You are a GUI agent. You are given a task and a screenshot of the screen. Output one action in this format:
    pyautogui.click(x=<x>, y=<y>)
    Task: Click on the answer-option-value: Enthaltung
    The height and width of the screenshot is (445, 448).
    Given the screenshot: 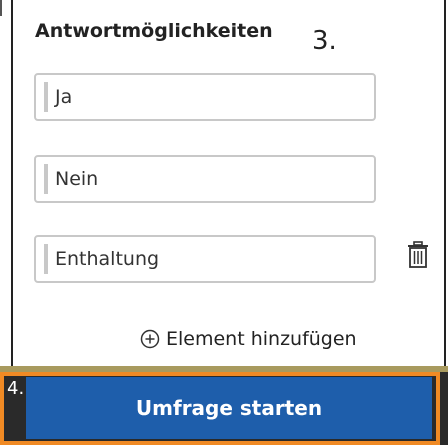 What is the action you would take?
    pyautogui.click(x=107, y=259)
    